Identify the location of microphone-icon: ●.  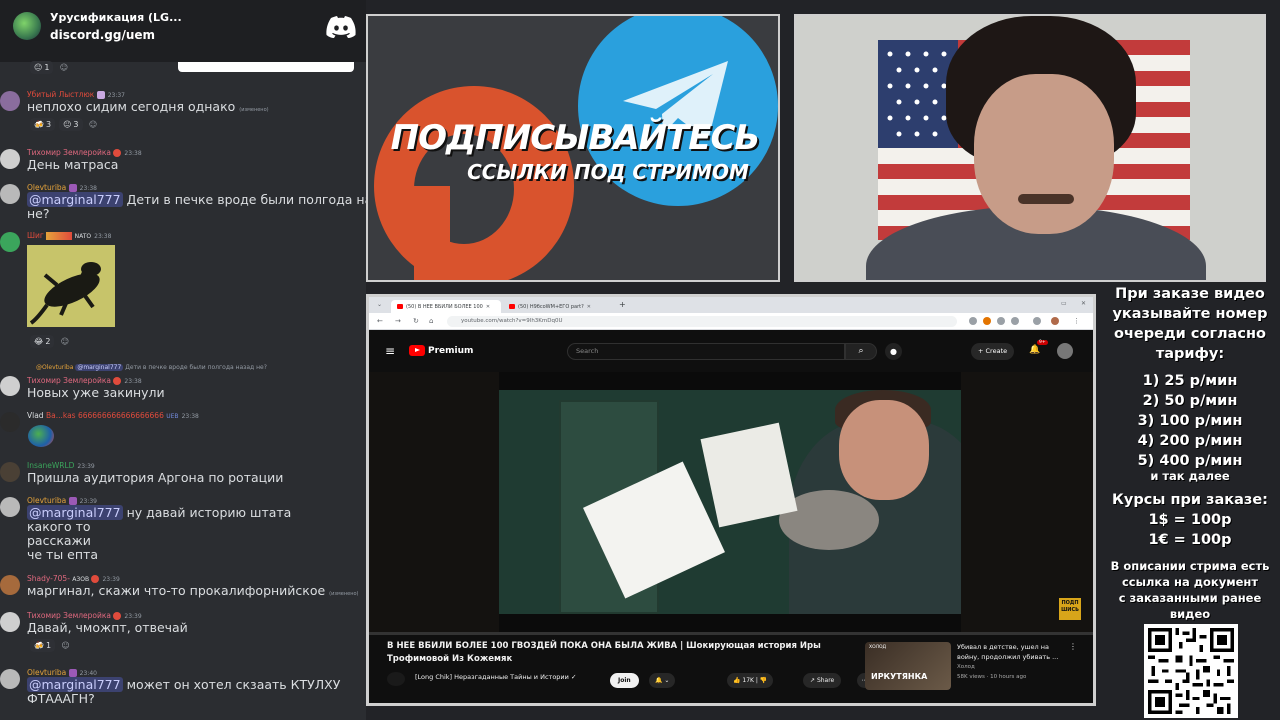
(893, 351).